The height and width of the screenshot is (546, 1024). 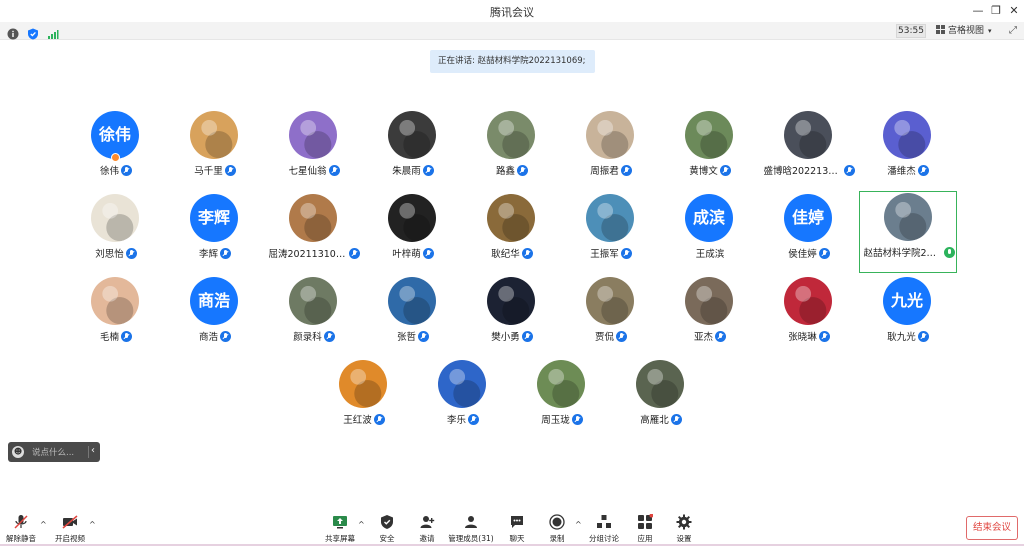 I want to click on share-options-caret-icon: ^, so click(x=362, y=525).